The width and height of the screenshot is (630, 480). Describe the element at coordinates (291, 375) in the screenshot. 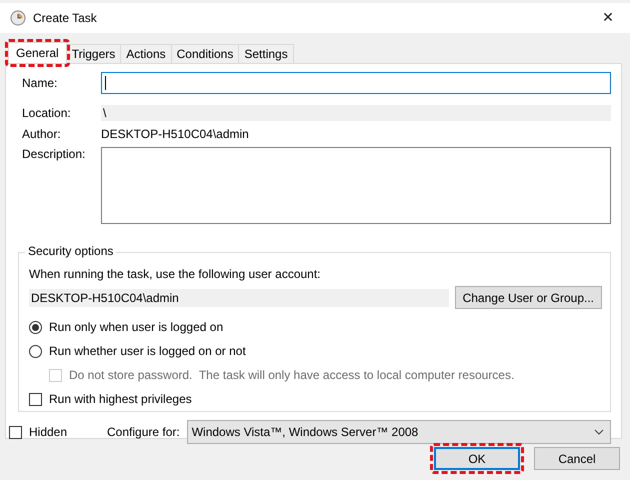

I see `option-label: Do not store password. The task will only have access to local computer resources.` at that location.